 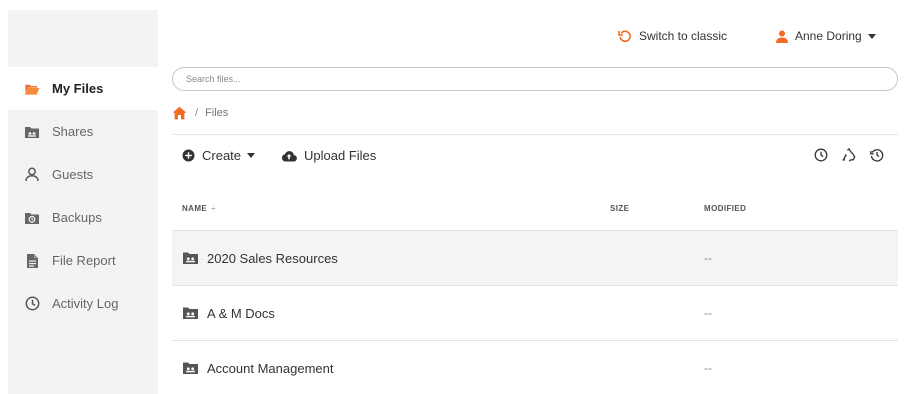 What do you see at coordinates (78, 88) in the screenshot?
I see `sidebar-item-label: My Files` at bounding box center [78, 88].